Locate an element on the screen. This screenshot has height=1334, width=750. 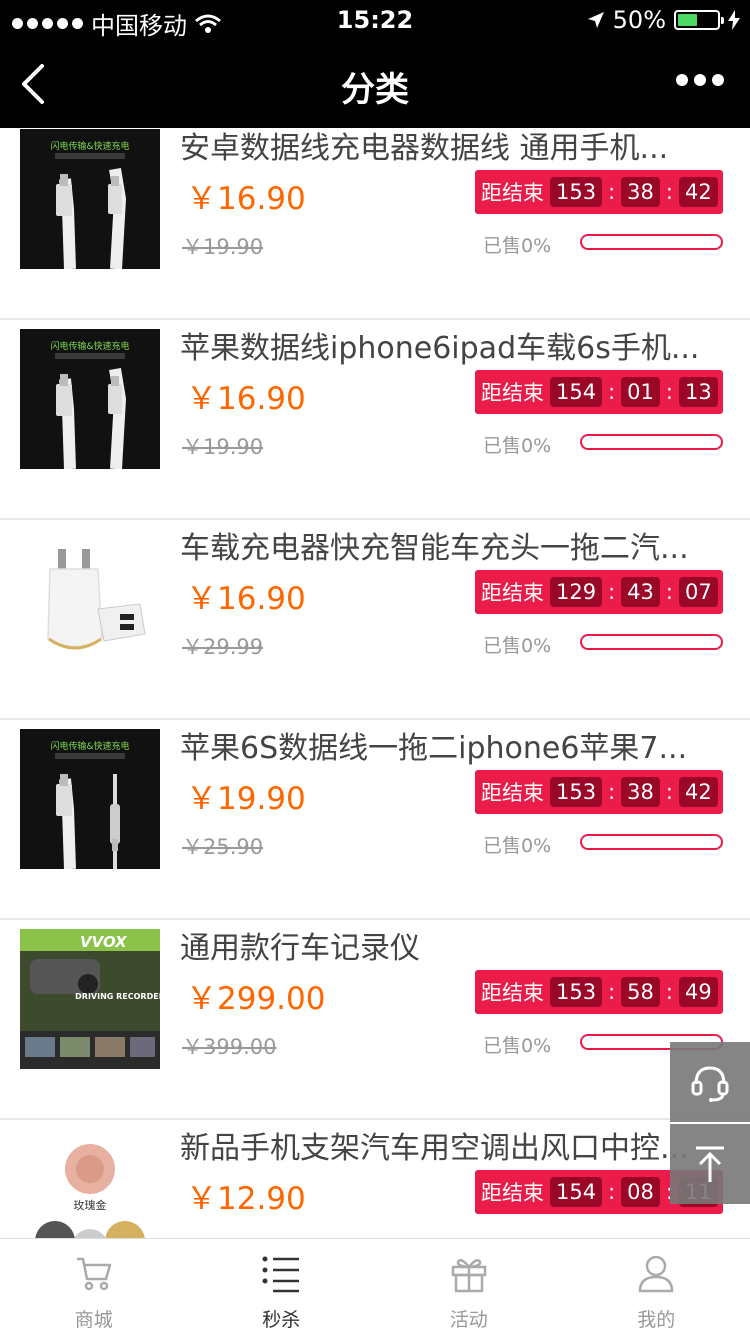
status-right: 50% is located at coordinates (663, 20).